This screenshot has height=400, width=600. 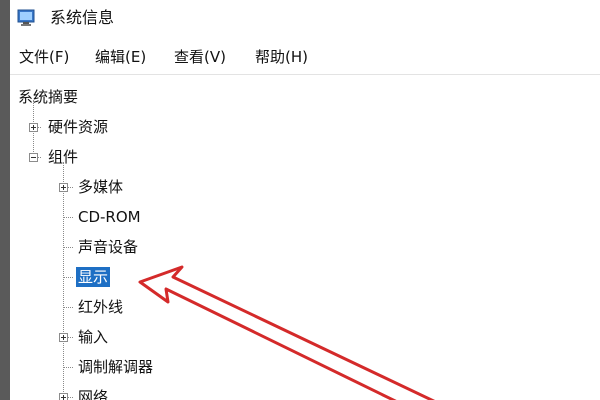 I want to click on tree-item-sound-device: 声音设备, so click(x=108, y=247).